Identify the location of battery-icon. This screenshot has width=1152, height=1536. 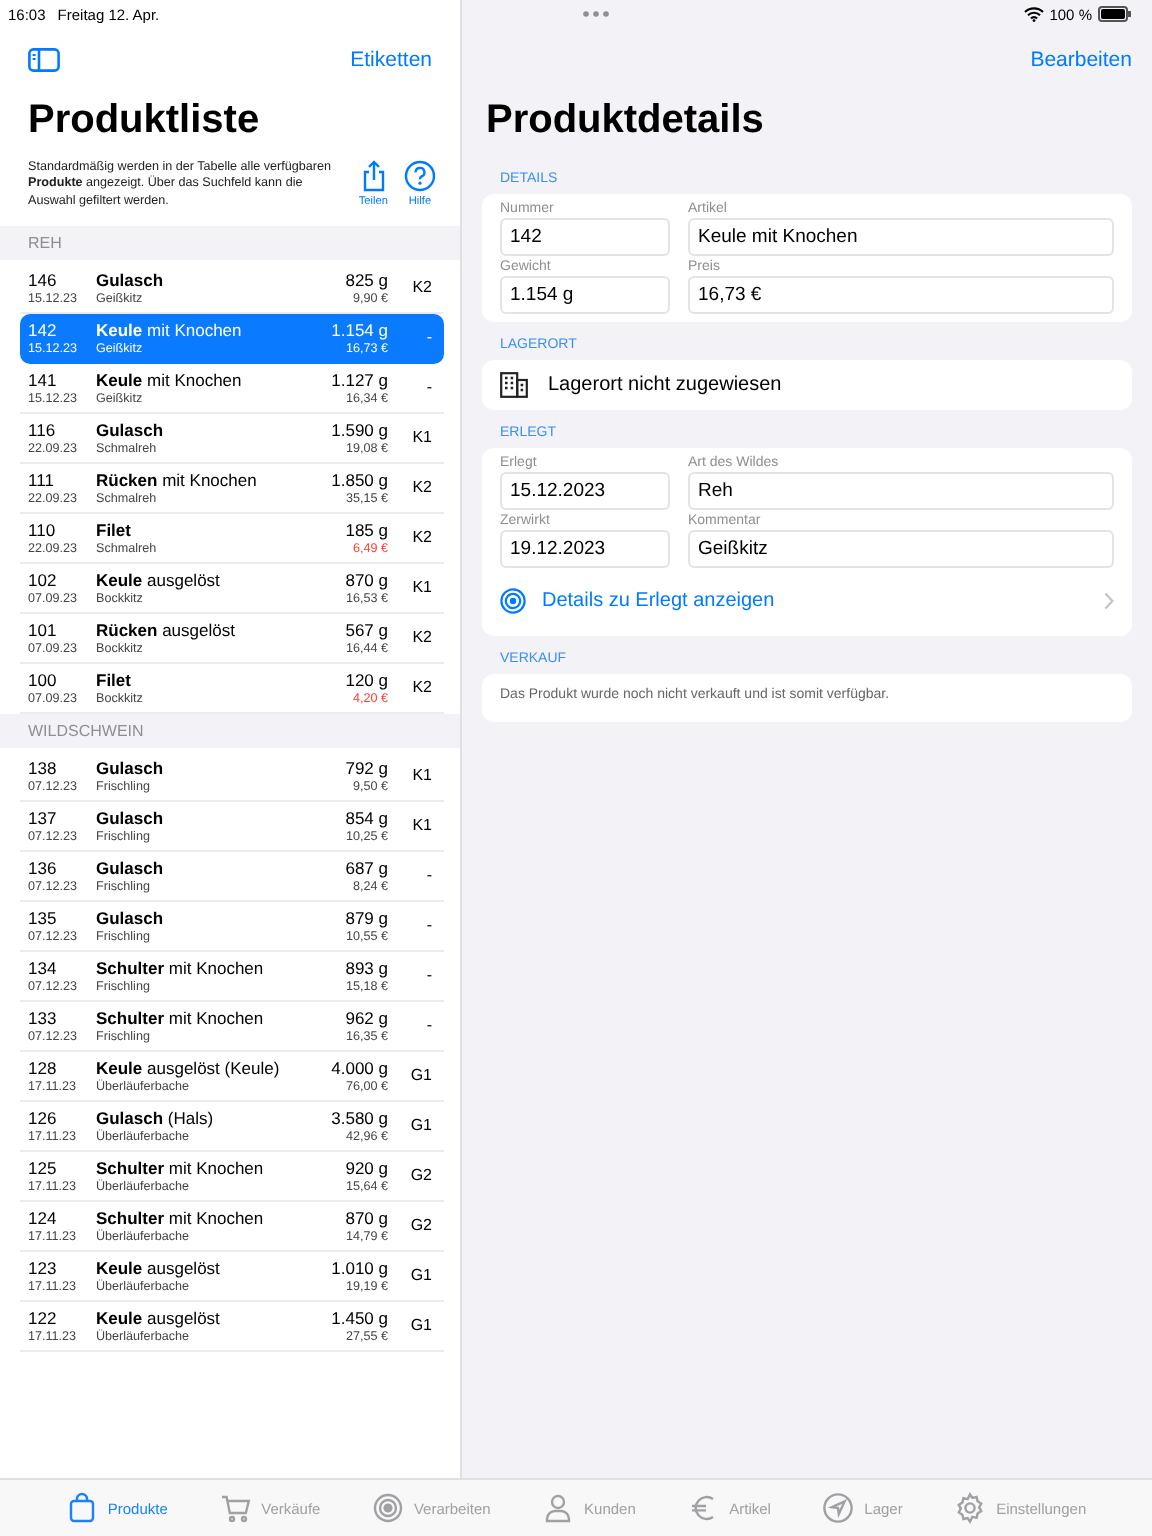
(1115, 14).